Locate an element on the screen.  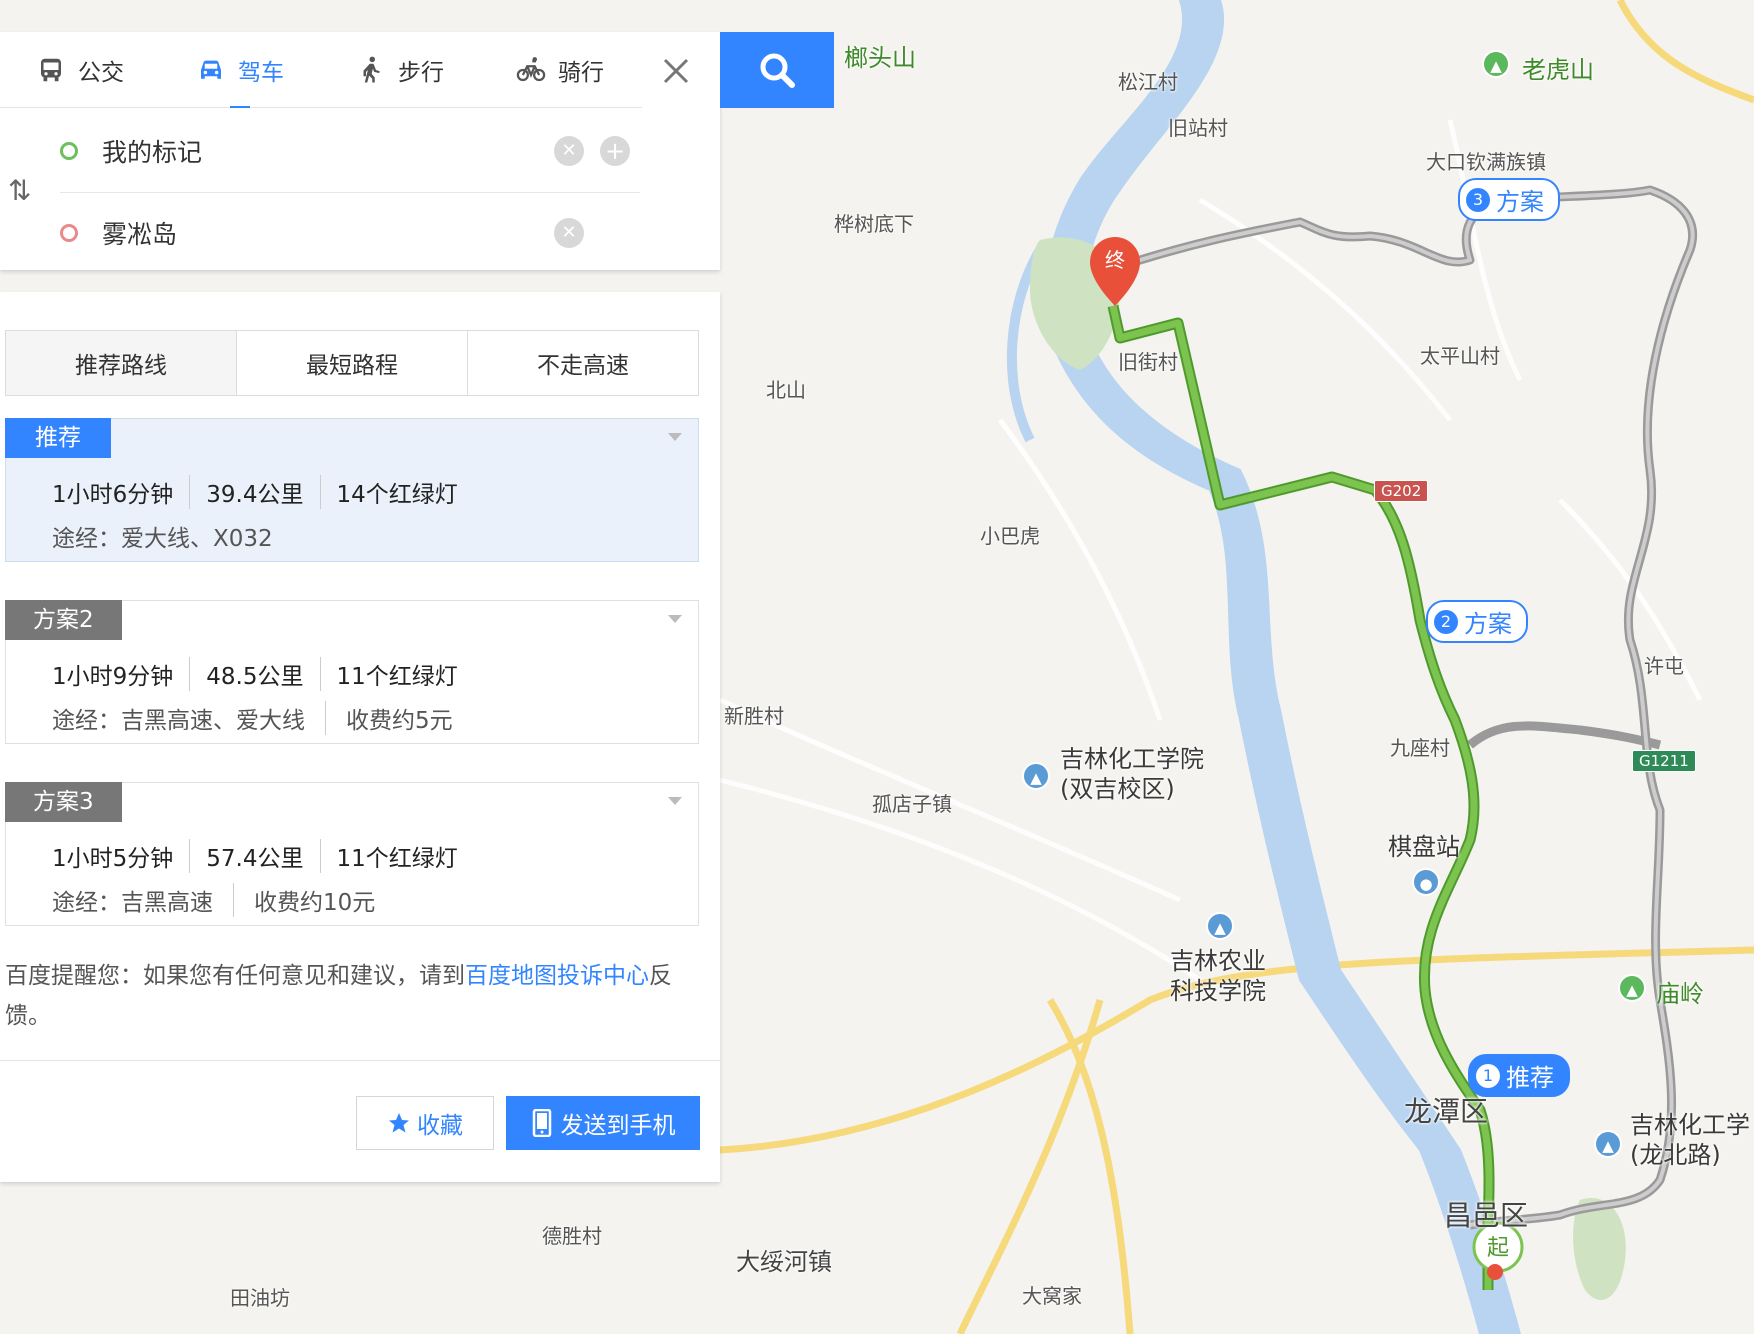
plan-via: 途经：吉黑高速、爱大线 收费约5元 is located at coordinates (252, 718).